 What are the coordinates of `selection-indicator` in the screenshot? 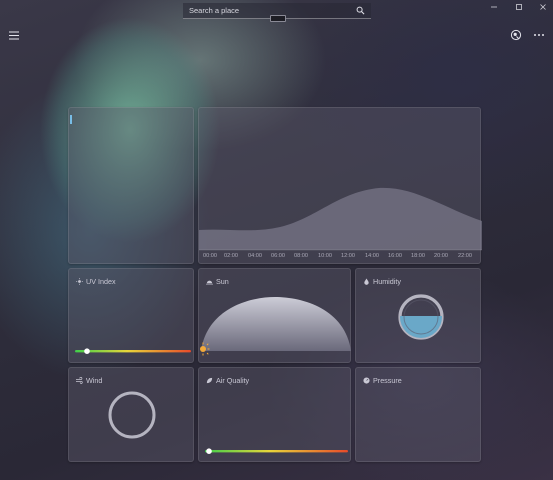 It's located at (71, 119).